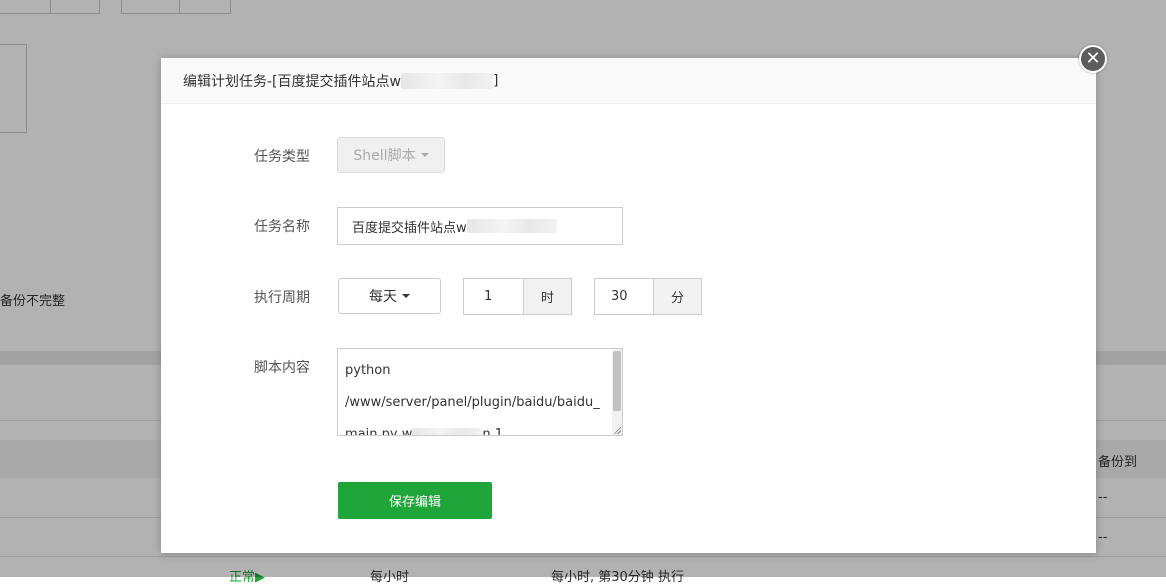  Describe the element at coordinates (619, 296) in the screenshot. I see `minute-value: 30` at that location.